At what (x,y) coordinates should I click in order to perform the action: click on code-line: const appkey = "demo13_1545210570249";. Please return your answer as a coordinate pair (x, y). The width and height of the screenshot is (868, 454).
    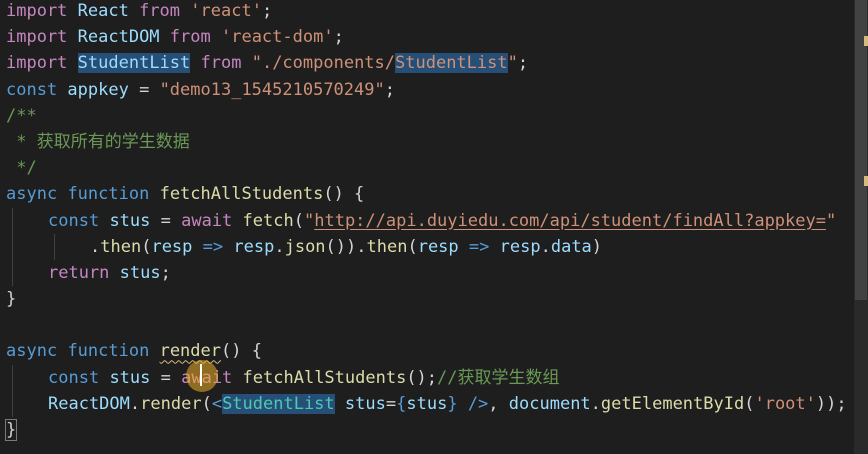
    Looking at the image, I should click on (430, 90).